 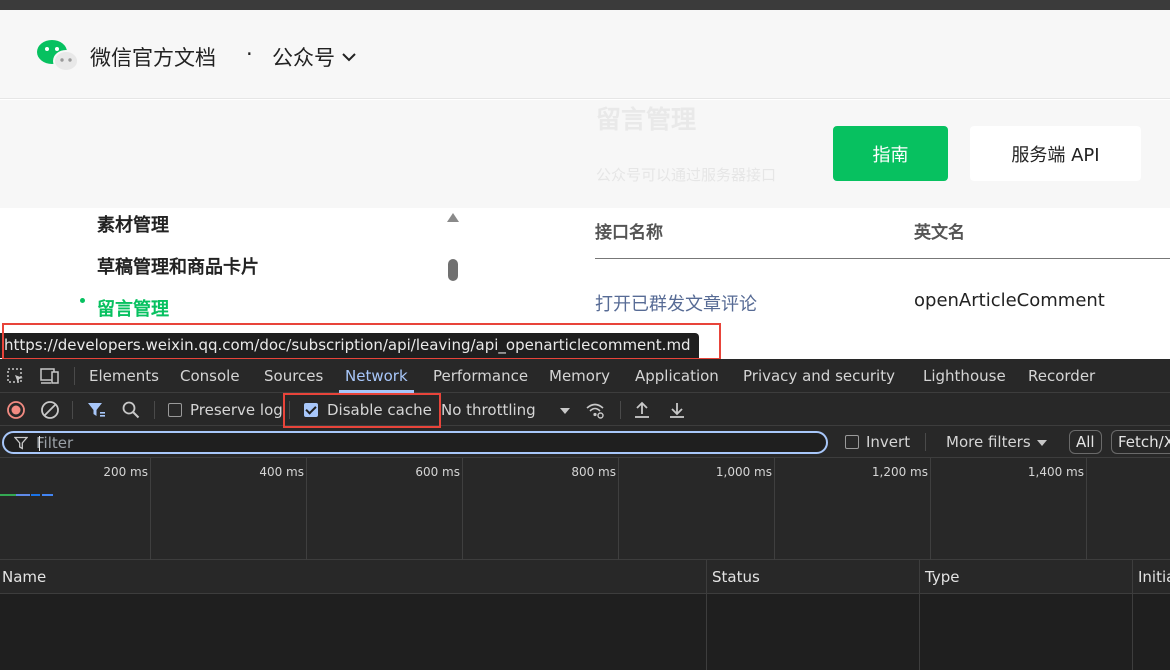 What do you see at coordinates (178, 266) in the screenshot?
I see `sidebar-item-draft: 草稿管理和商品卡片` at bounding box center [178, 266].